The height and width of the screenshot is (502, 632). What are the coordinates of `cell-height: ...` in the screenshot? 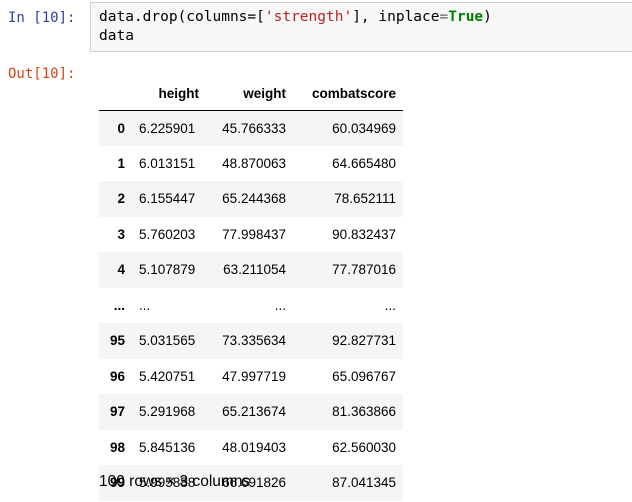 It's located at (145, 305).